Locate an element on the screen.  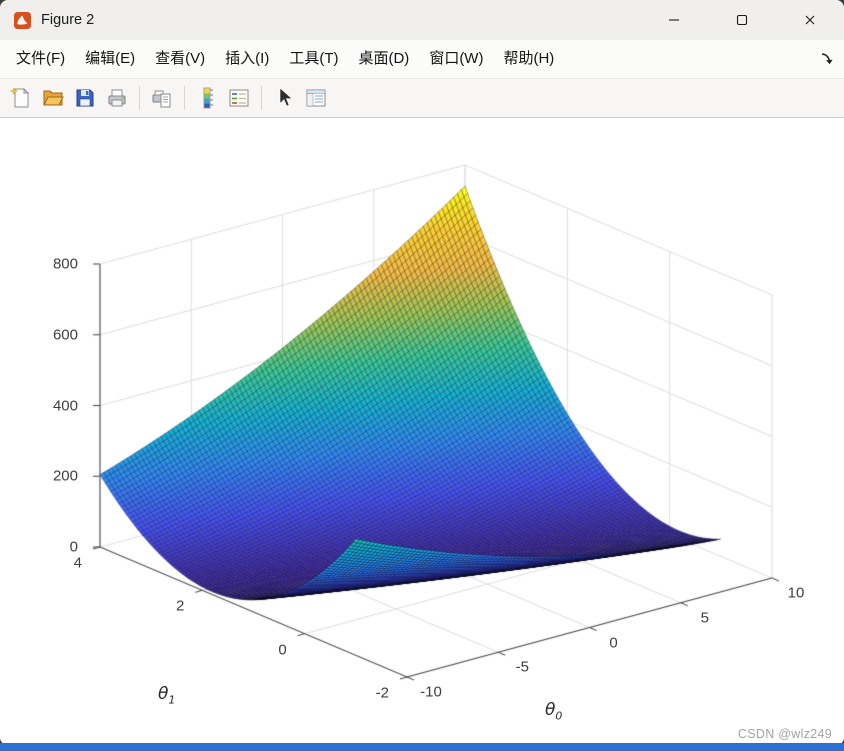
bottom-accent-strip is located at coordinates (422, 747).